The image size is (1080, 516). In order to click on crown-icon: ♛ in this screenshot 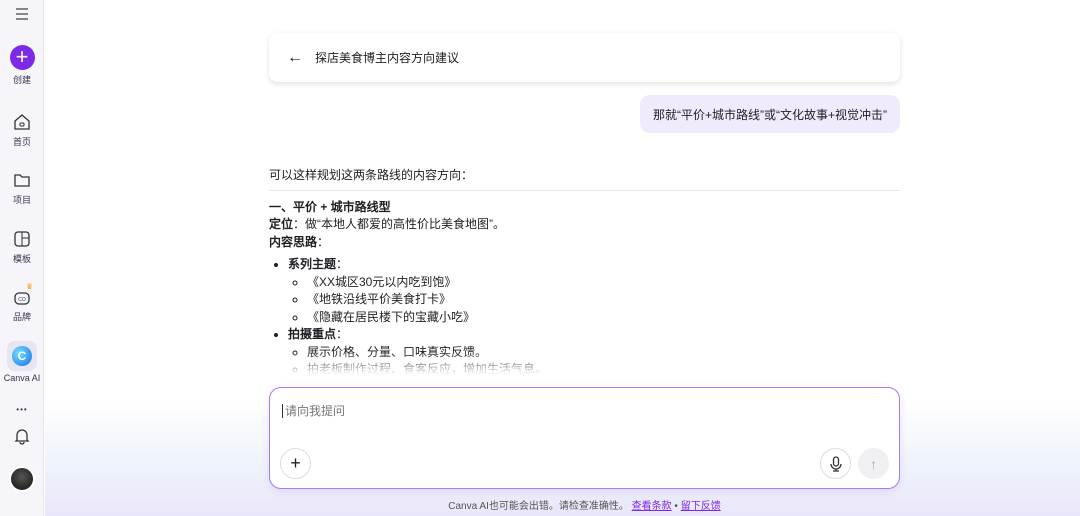, I will do `click(30, 286)`.